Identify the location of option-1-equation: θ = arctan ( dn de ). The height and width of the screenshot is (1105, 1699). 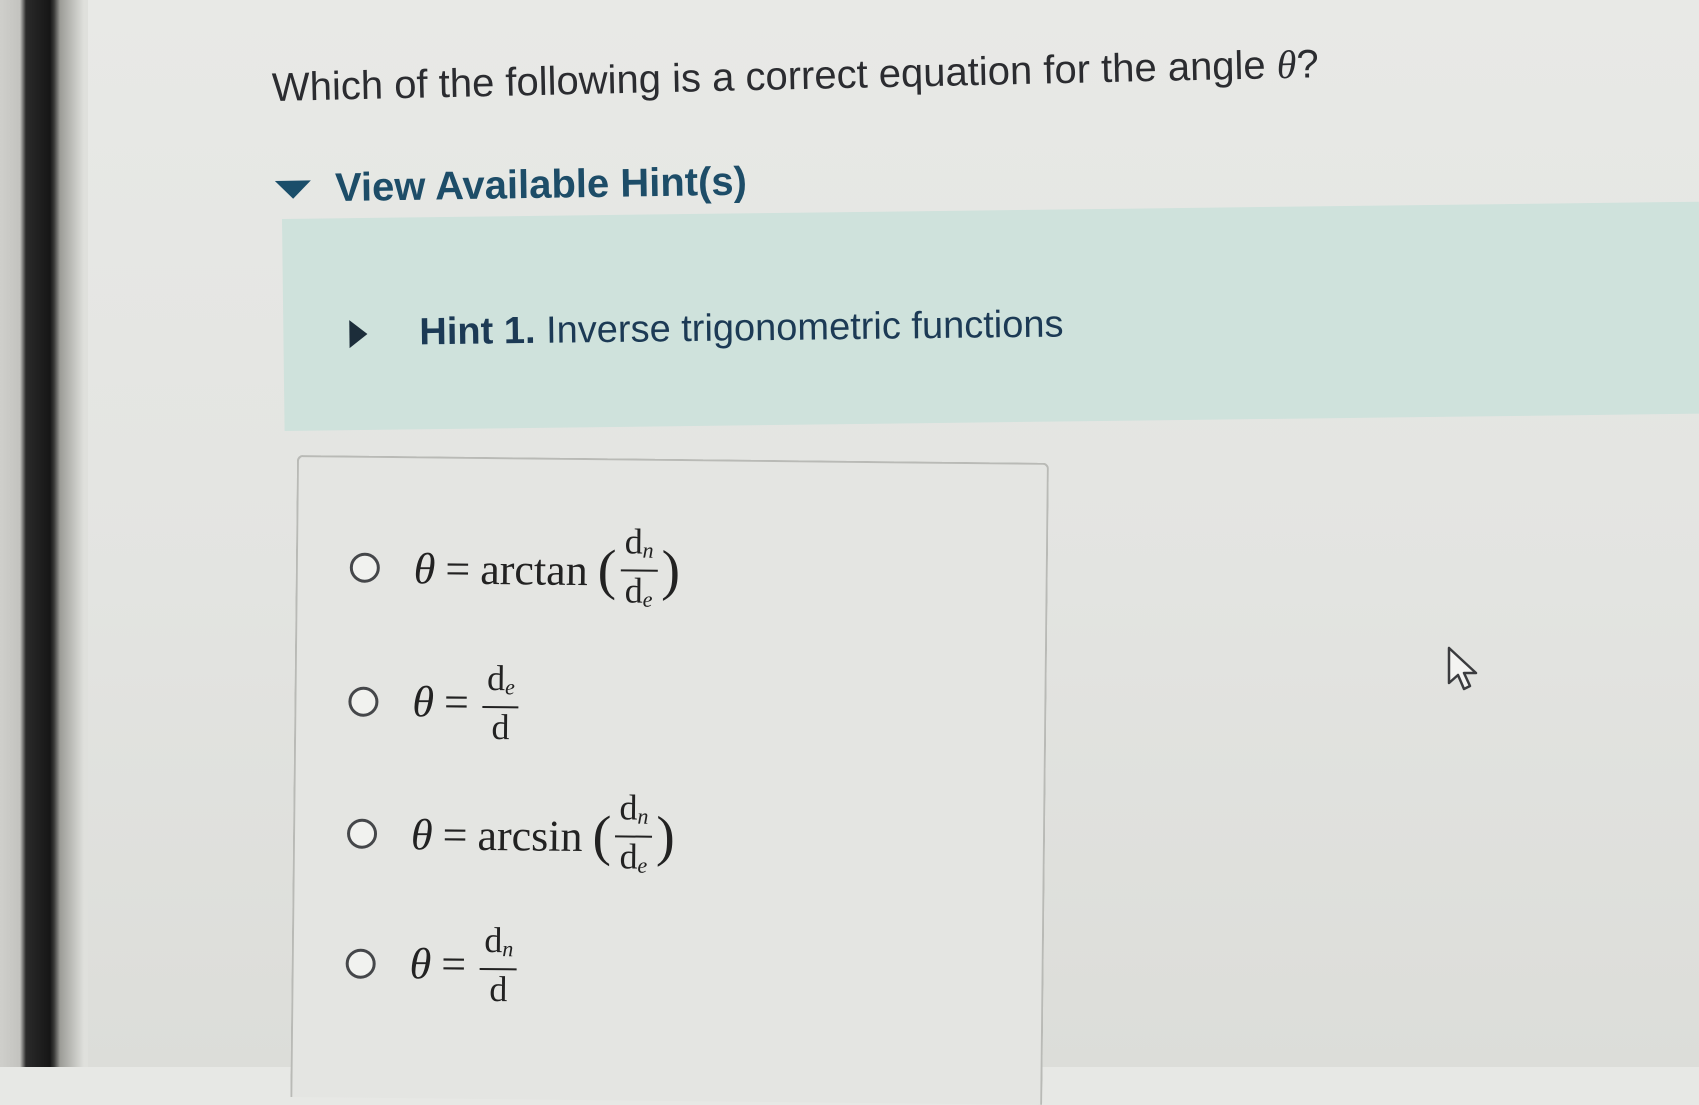
(547, 569).